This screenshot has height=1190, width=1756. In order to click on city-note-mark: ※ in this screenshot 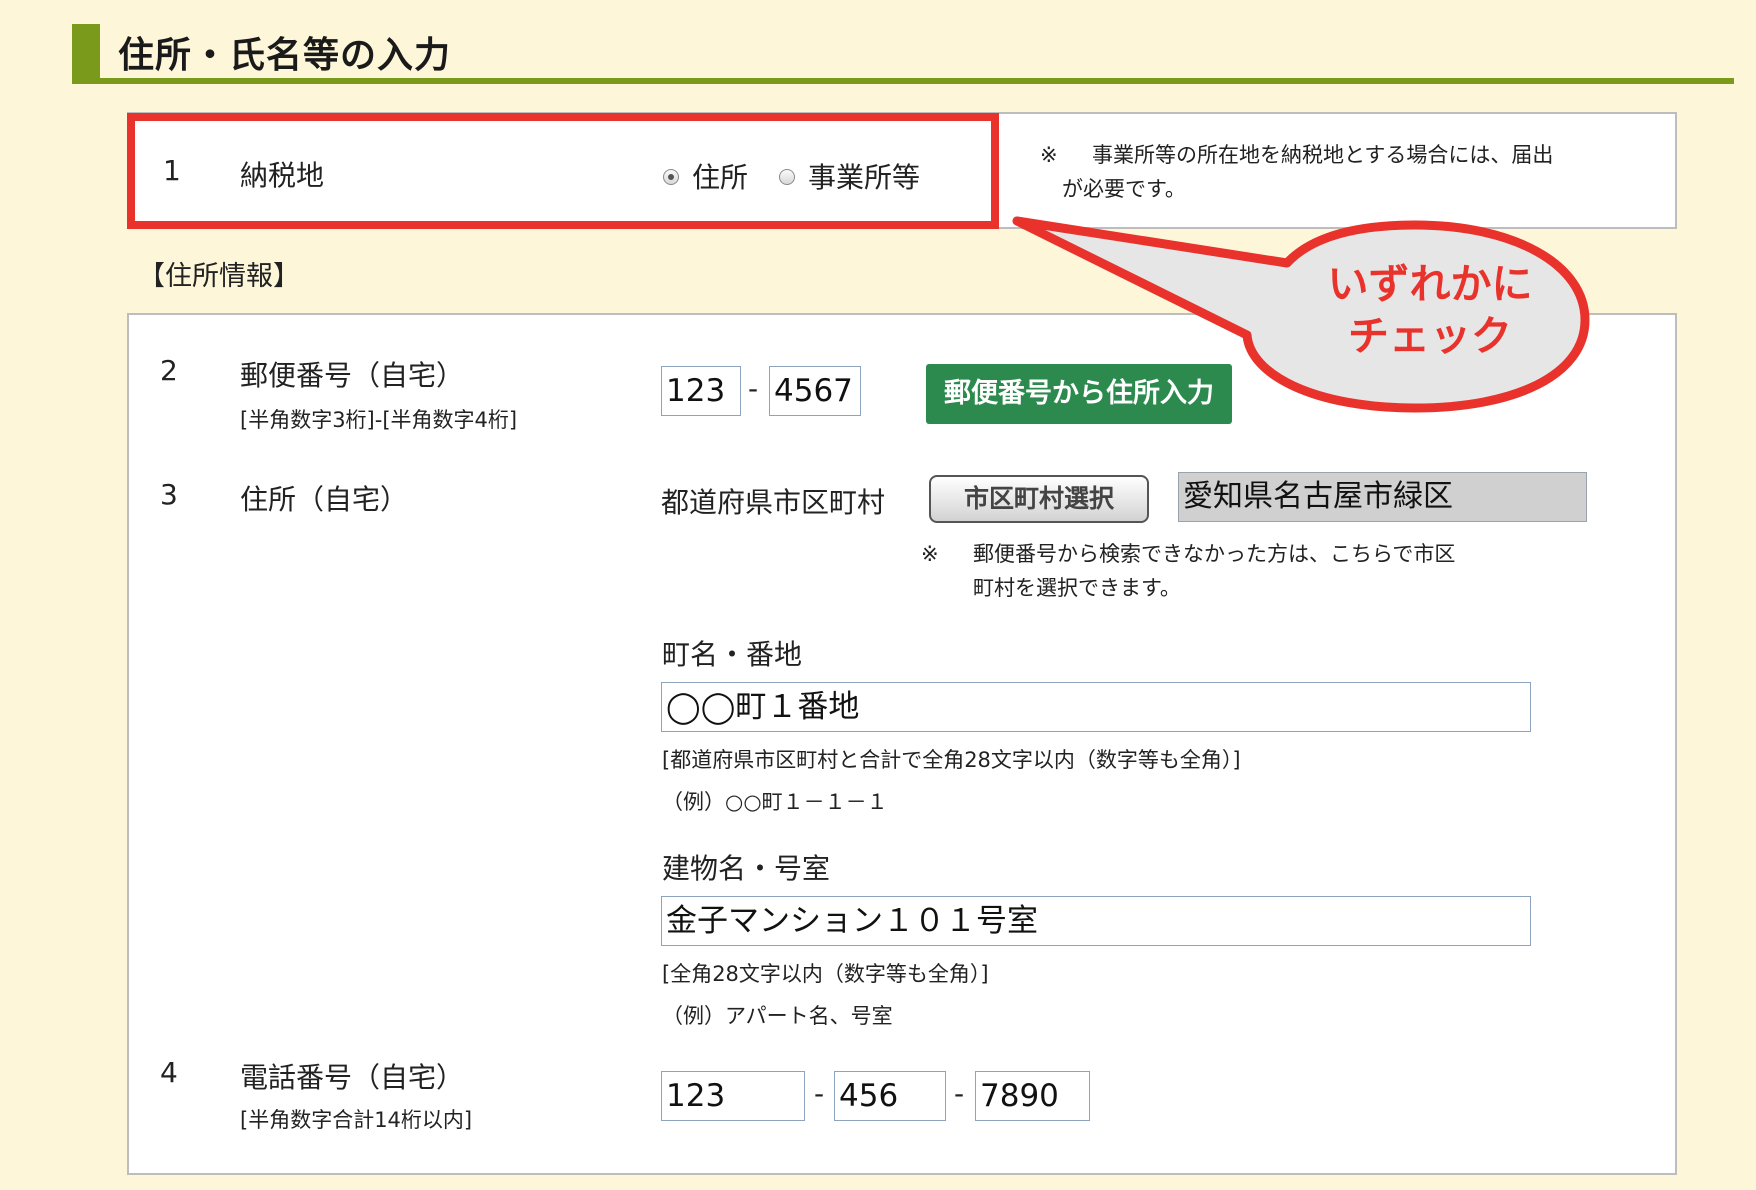, I will do `click(930, 554)`.